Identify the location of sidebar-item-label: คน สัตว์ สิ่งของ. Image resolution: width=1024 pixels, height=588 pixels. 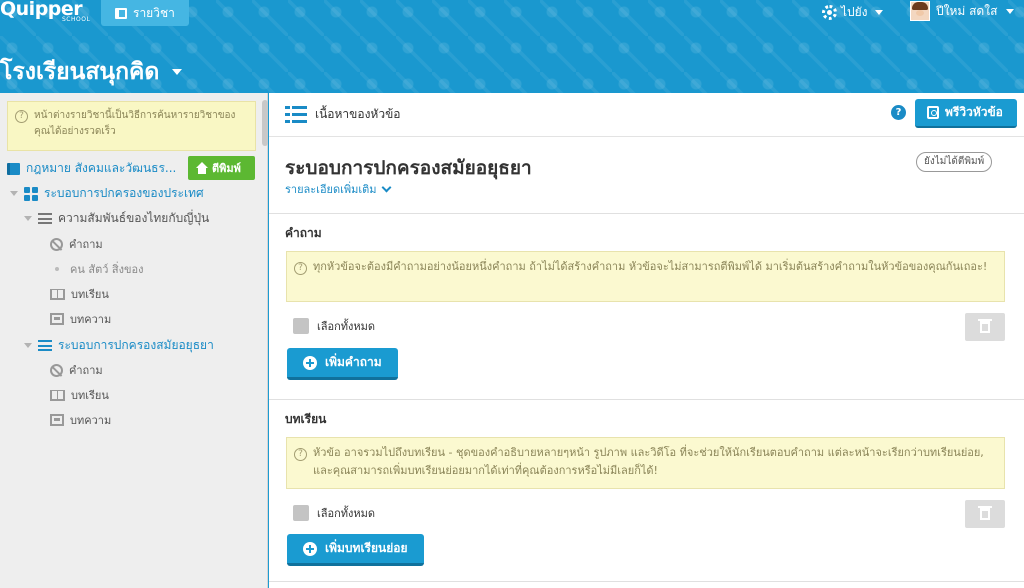
(107, 269).